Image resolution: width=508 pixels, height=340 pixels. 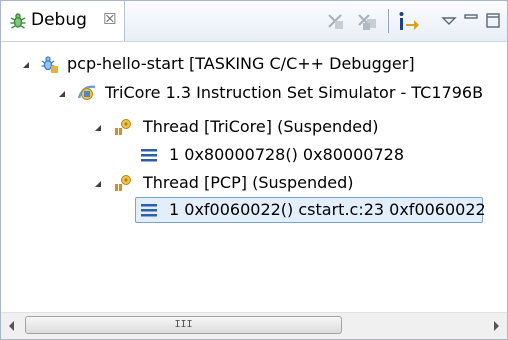 What do you see at coordinates (335, 21) in the screenshot?
I see `remove-terminated-icon` at bounding box center [335, 21].